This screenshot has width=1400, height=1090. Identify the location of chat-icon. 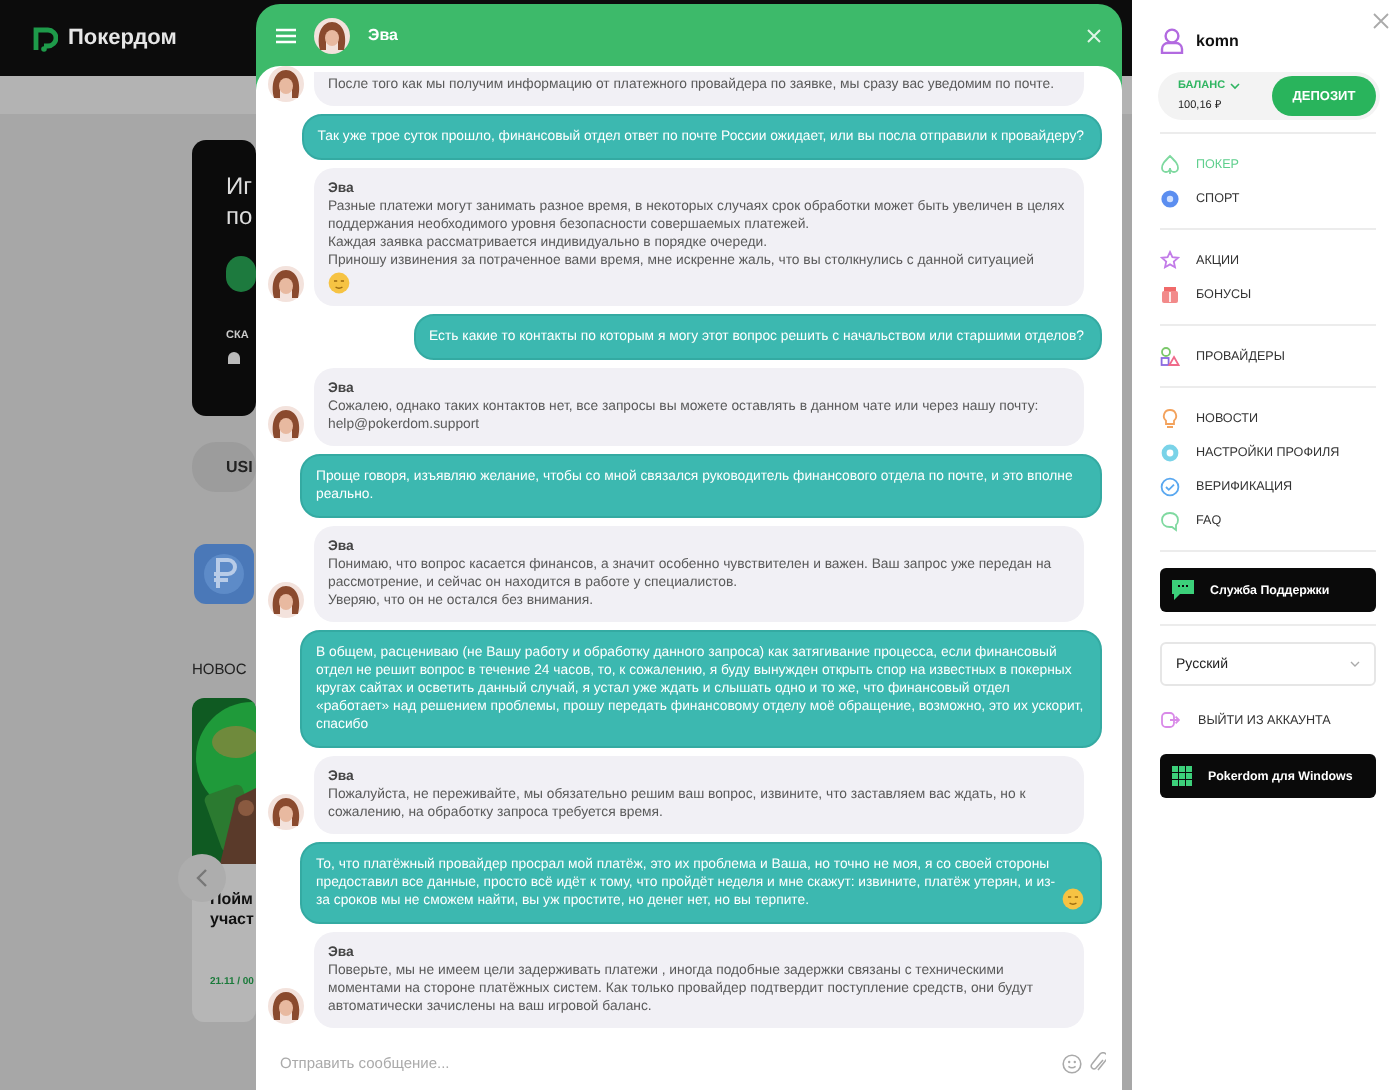
(1183, 590).